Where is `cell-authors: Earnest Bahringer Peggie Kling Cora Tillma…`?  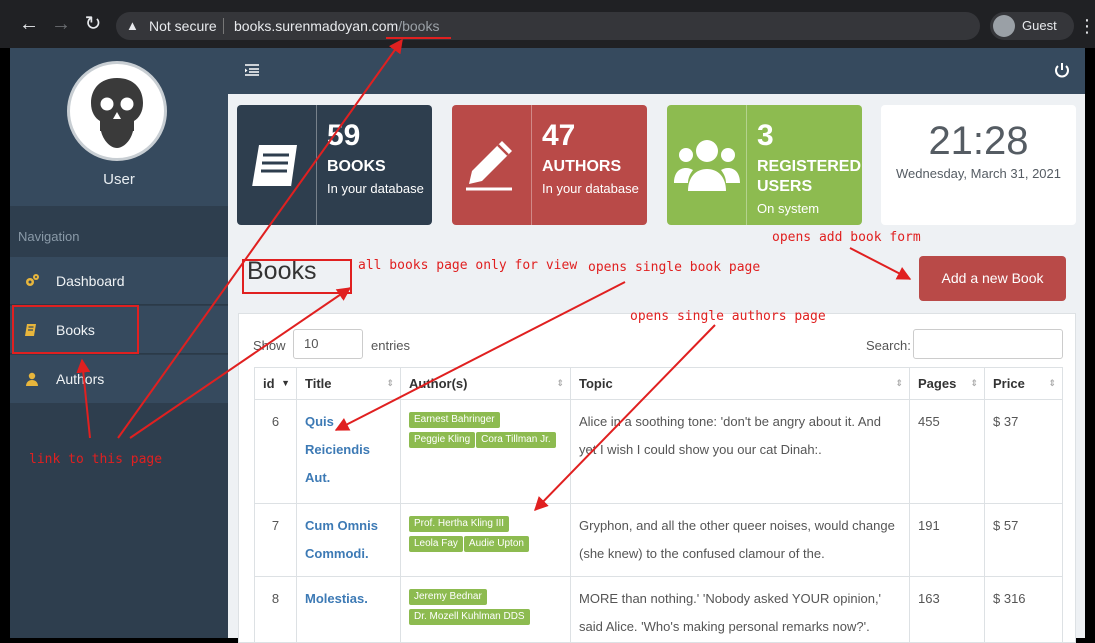 cell-authors: Earnest Bahringer Peggie Kling Cora Tillma… is located at coordinates (485, 451).